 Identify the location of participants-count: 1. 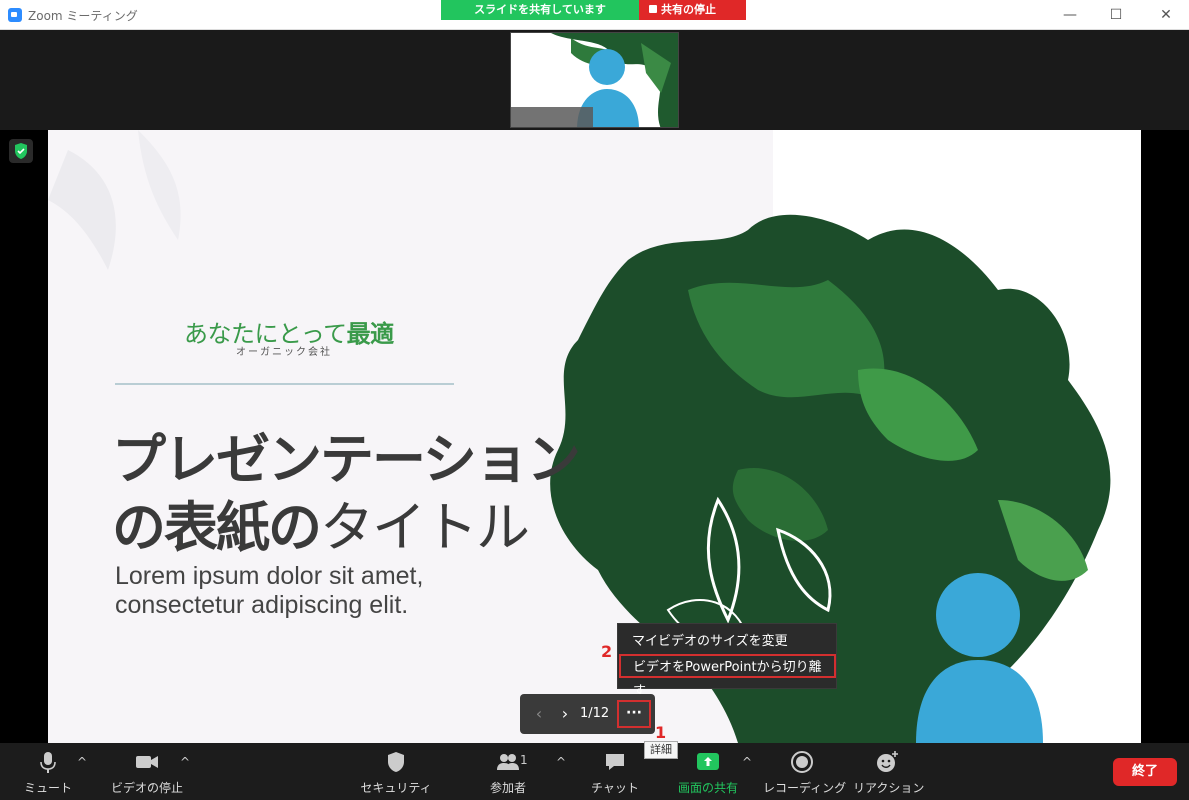
(524, 760).